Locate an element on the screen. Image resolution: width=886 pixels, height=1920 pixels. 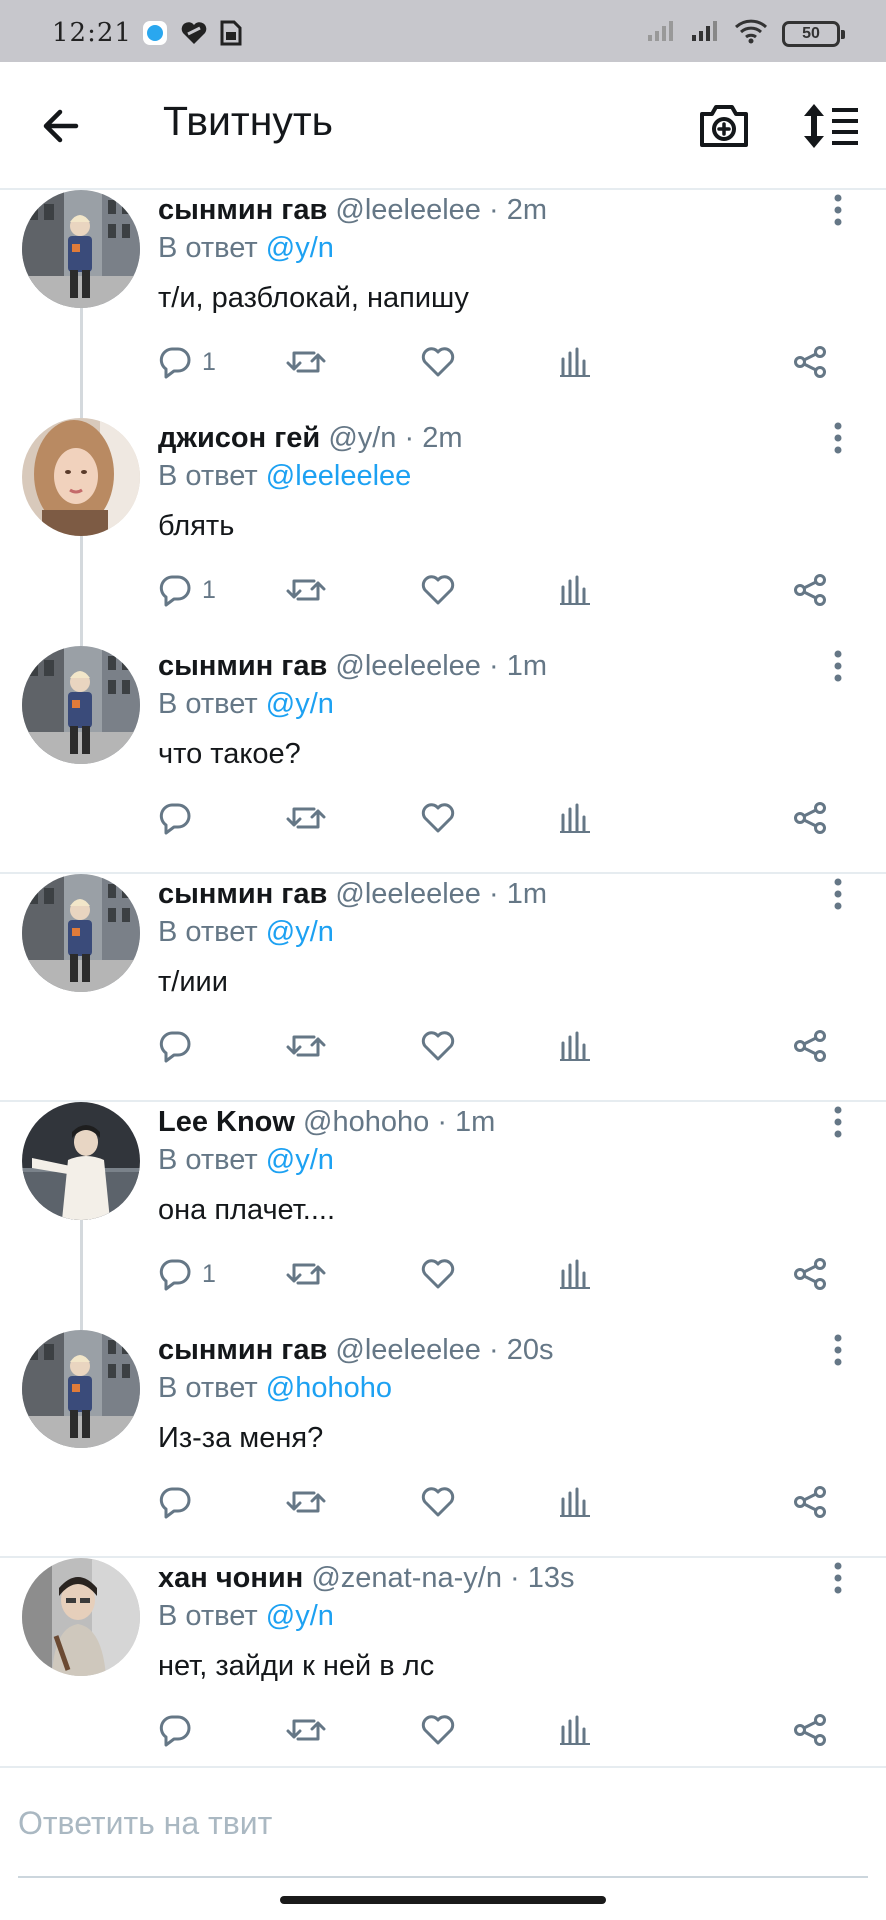
author-name: джисон гей is located at coordinates (239, 438).